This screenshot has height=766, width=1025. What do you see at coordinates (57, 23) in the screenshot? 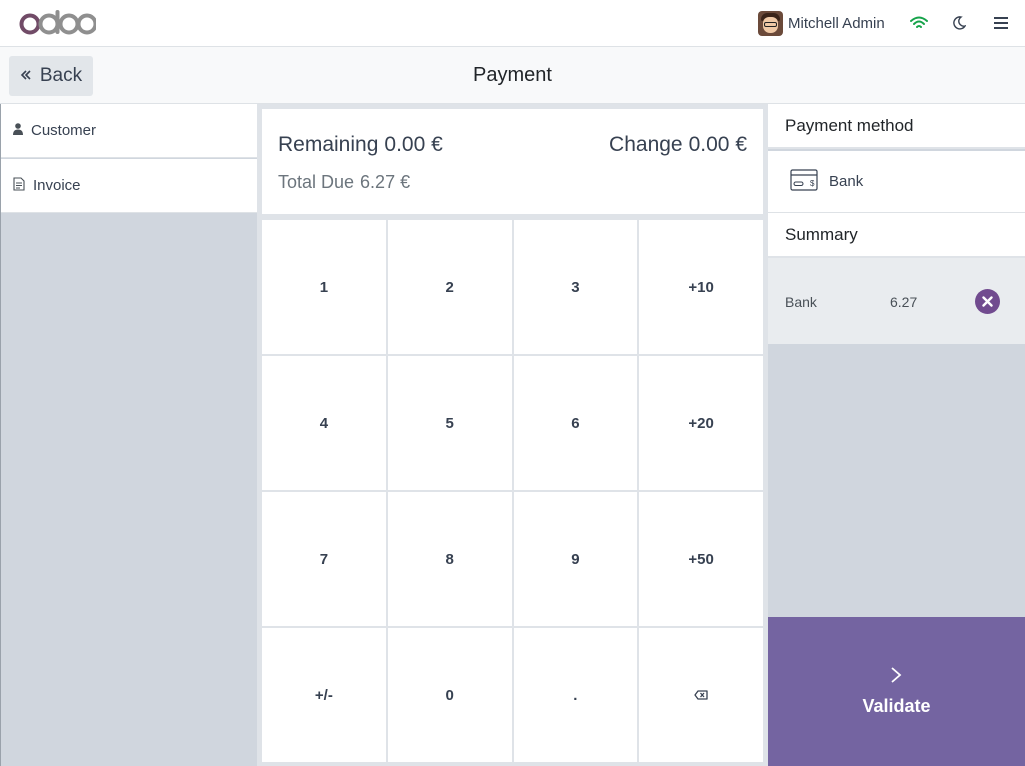
I see `odoo-logo` at bounding box center [57, 23].